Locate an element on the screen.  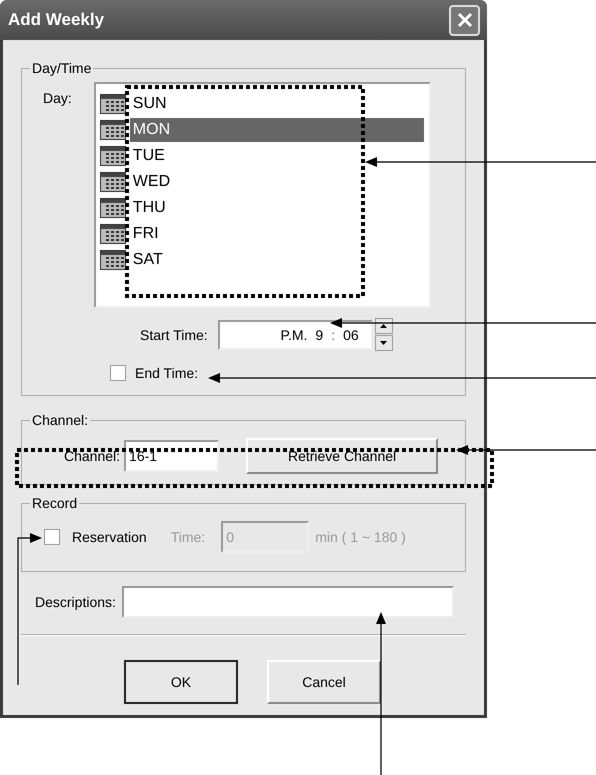
channel-field: 16-1 is located at coordinates (172, 456).